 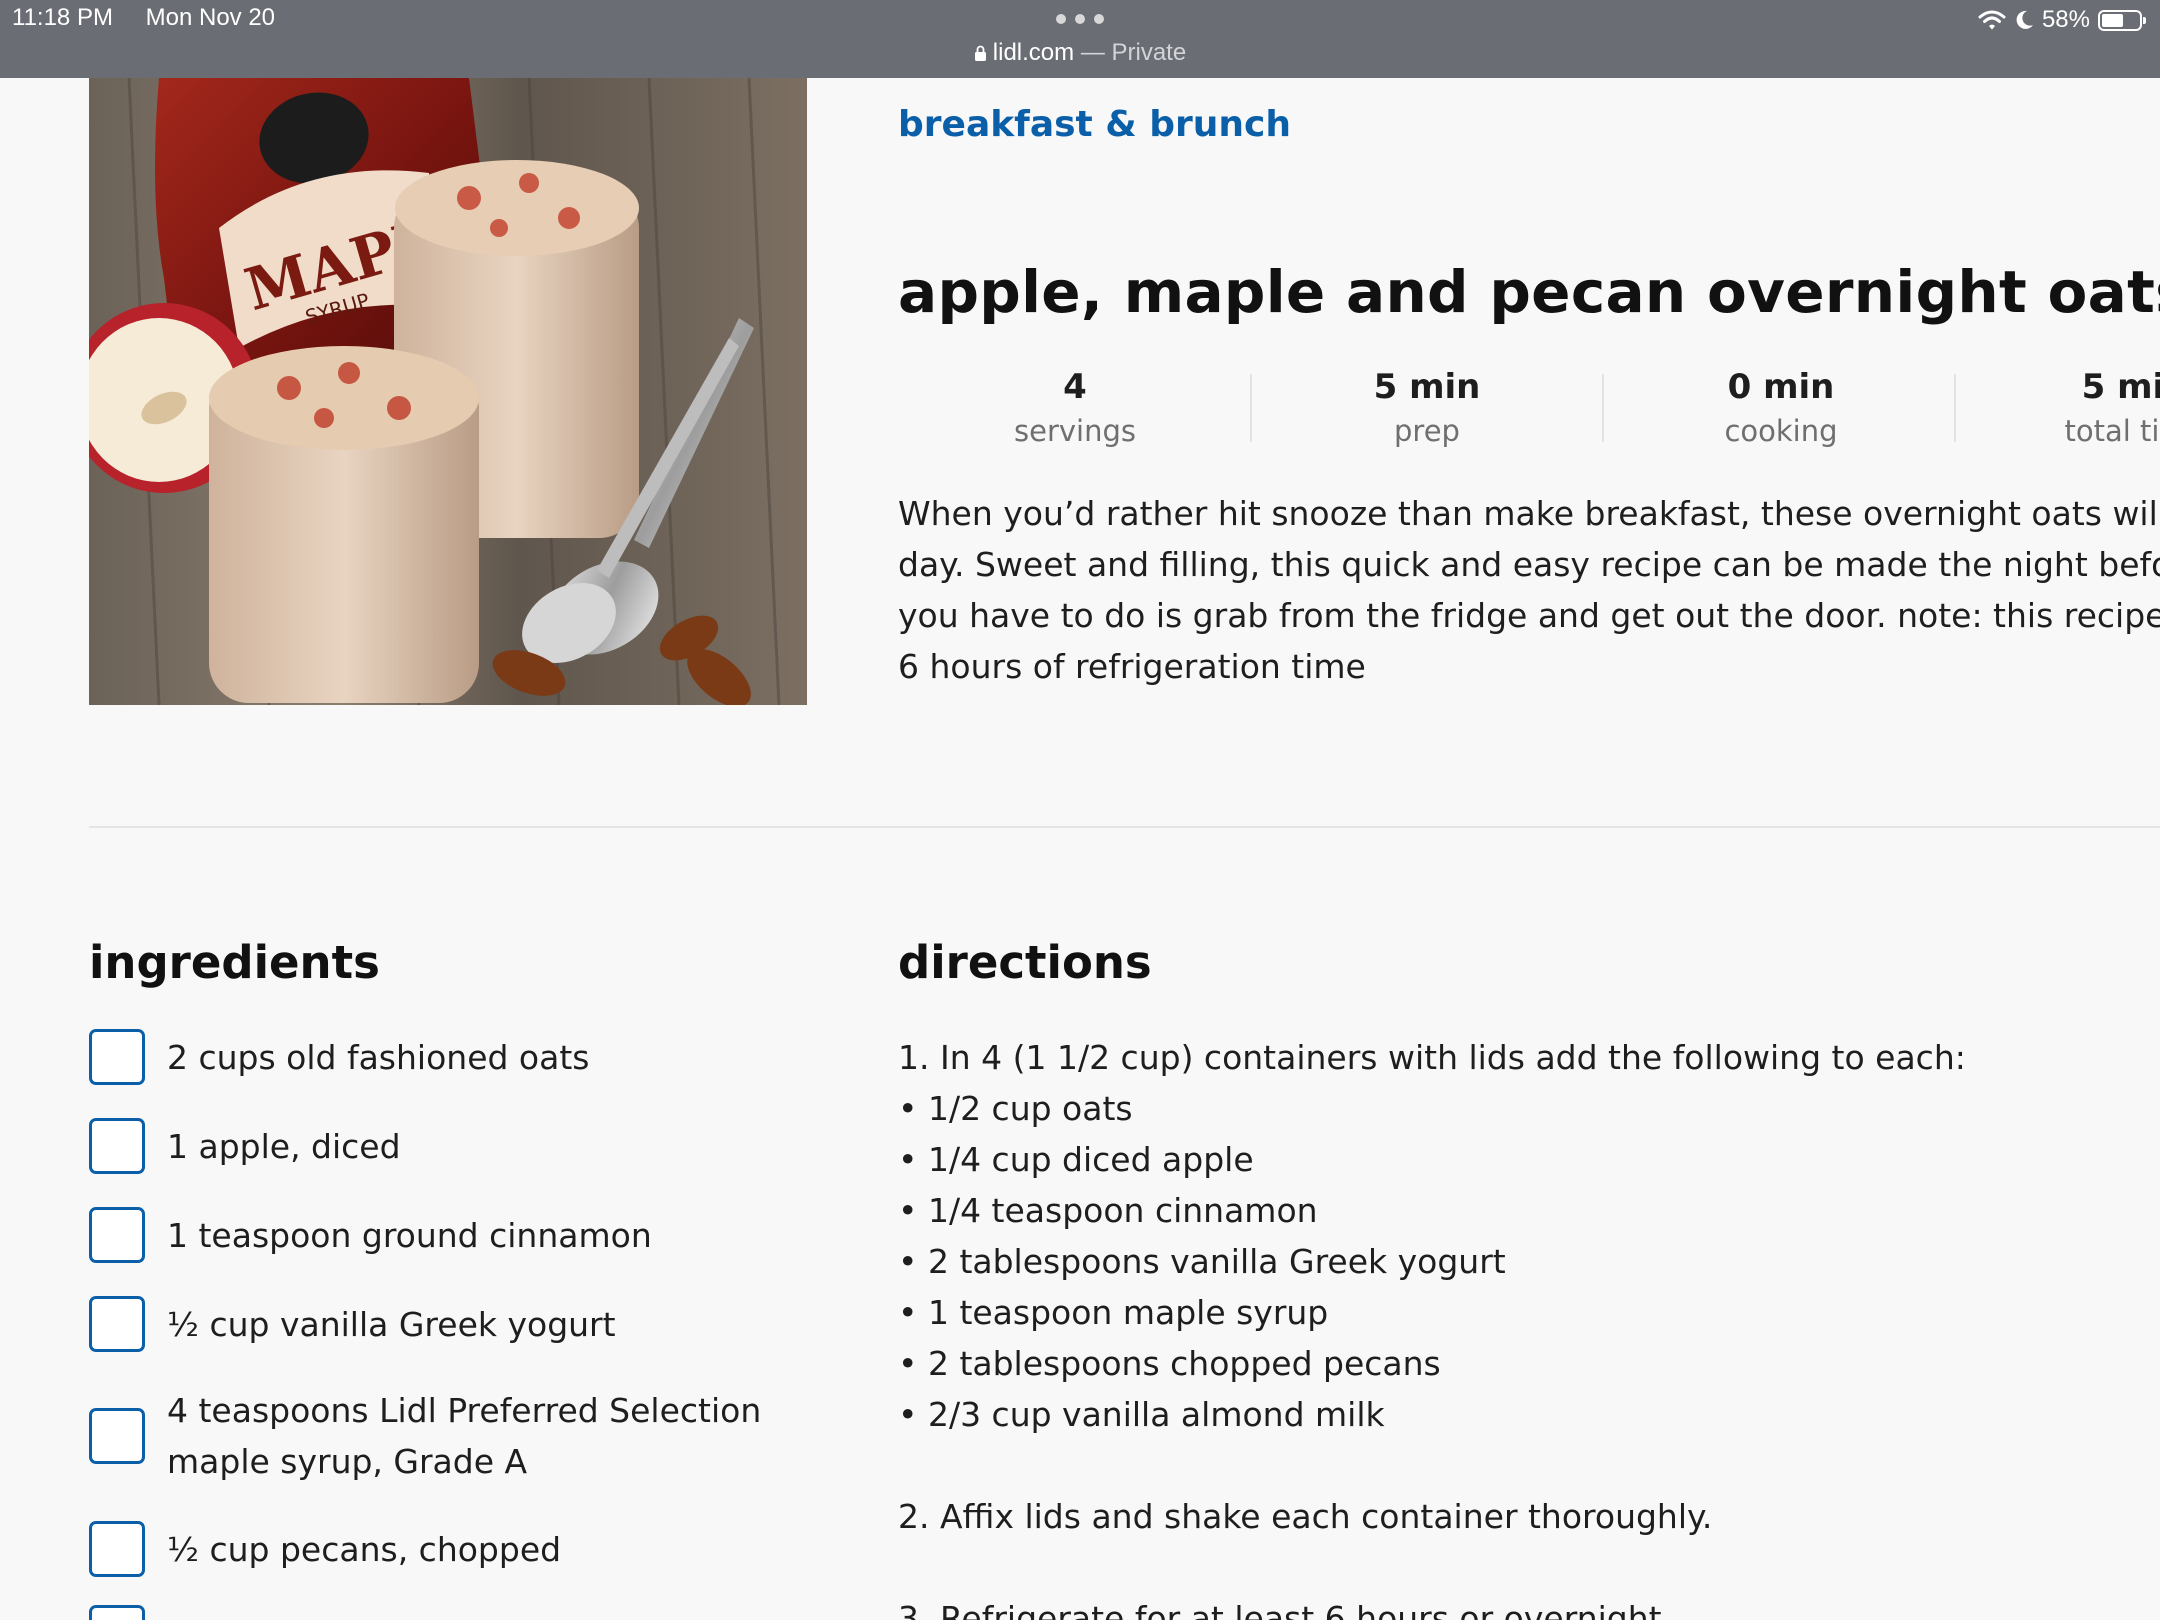 What do you see at coordinates (1427, 431) in the screenshot?
I see `stat-label: prep` at bounding box center [1427, 431].